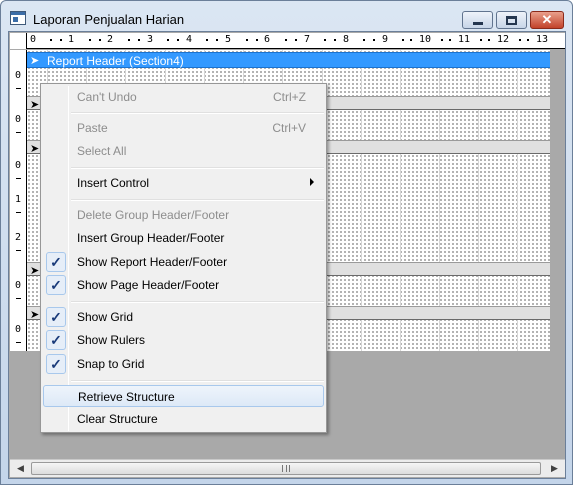  Describe the element at coordinates (287, 41) in the screenshot. I see `horizontal-ruler: 0 1 2 3 4 5 6 7 8 9 10 11 12 13` at that location.